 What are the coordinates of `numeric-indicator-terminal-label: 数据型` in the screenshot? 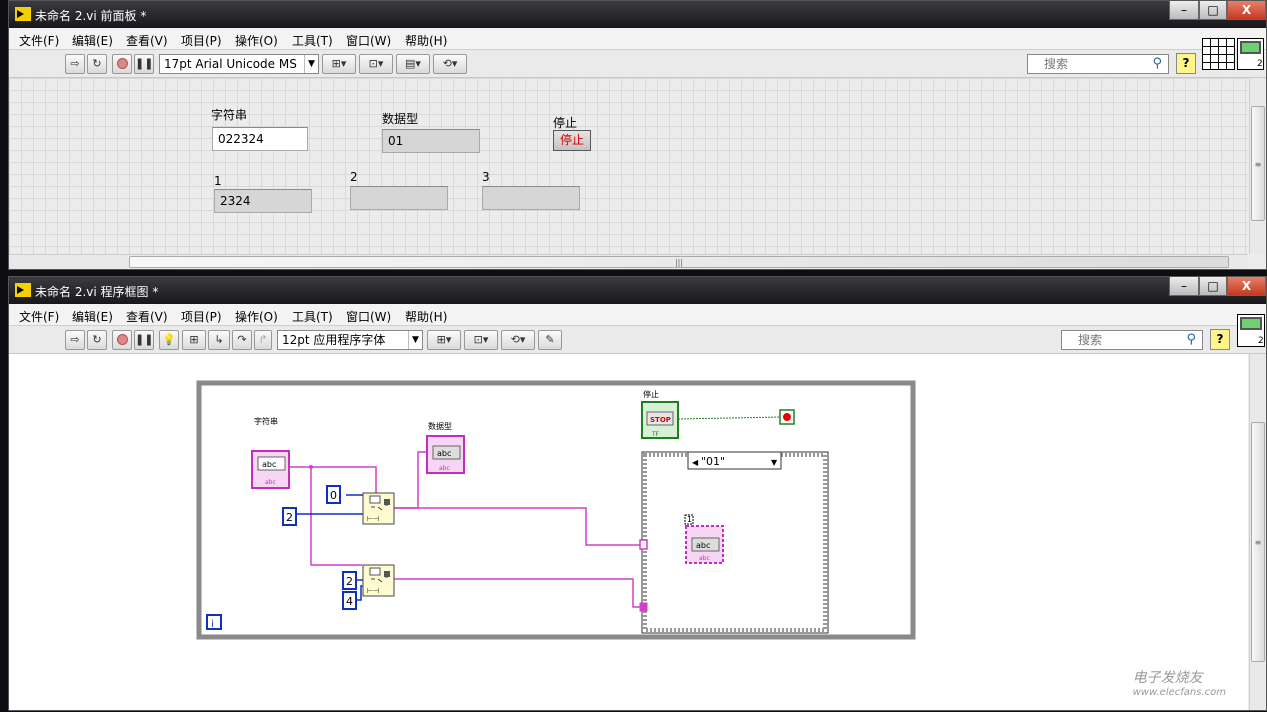 It's located at (440, 426).